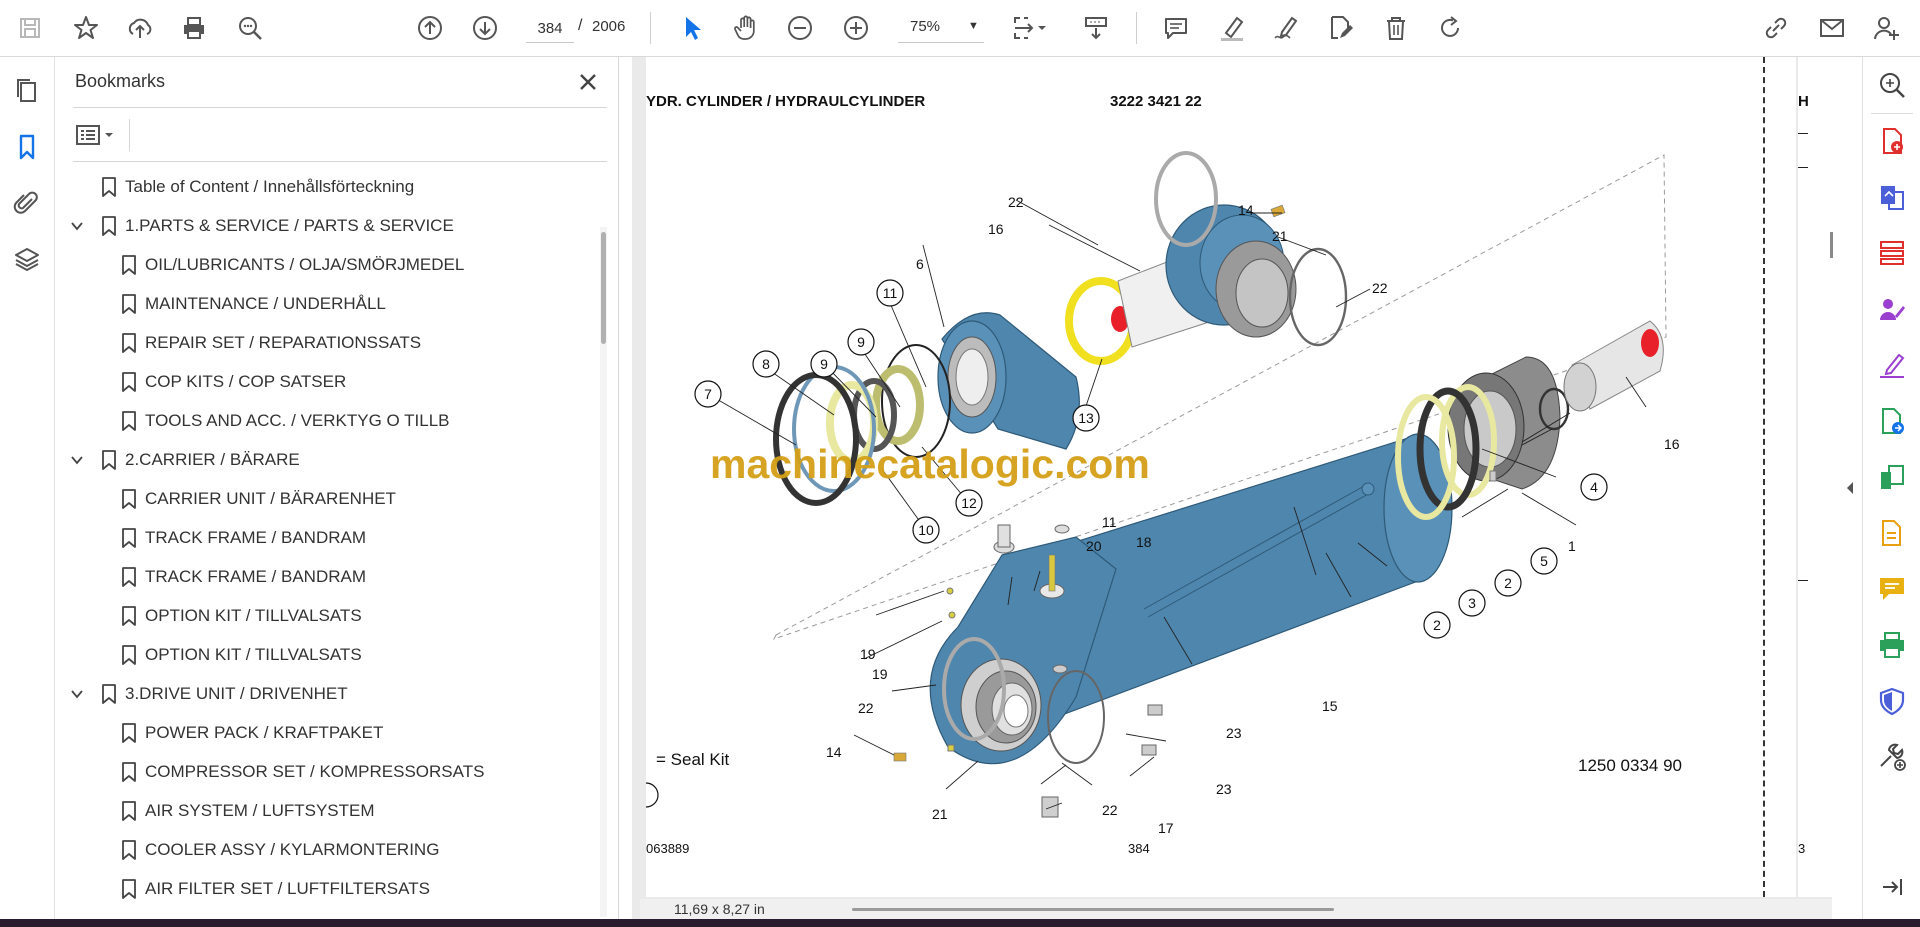  I want to click on zoom-out-icon, so click(800, 28).